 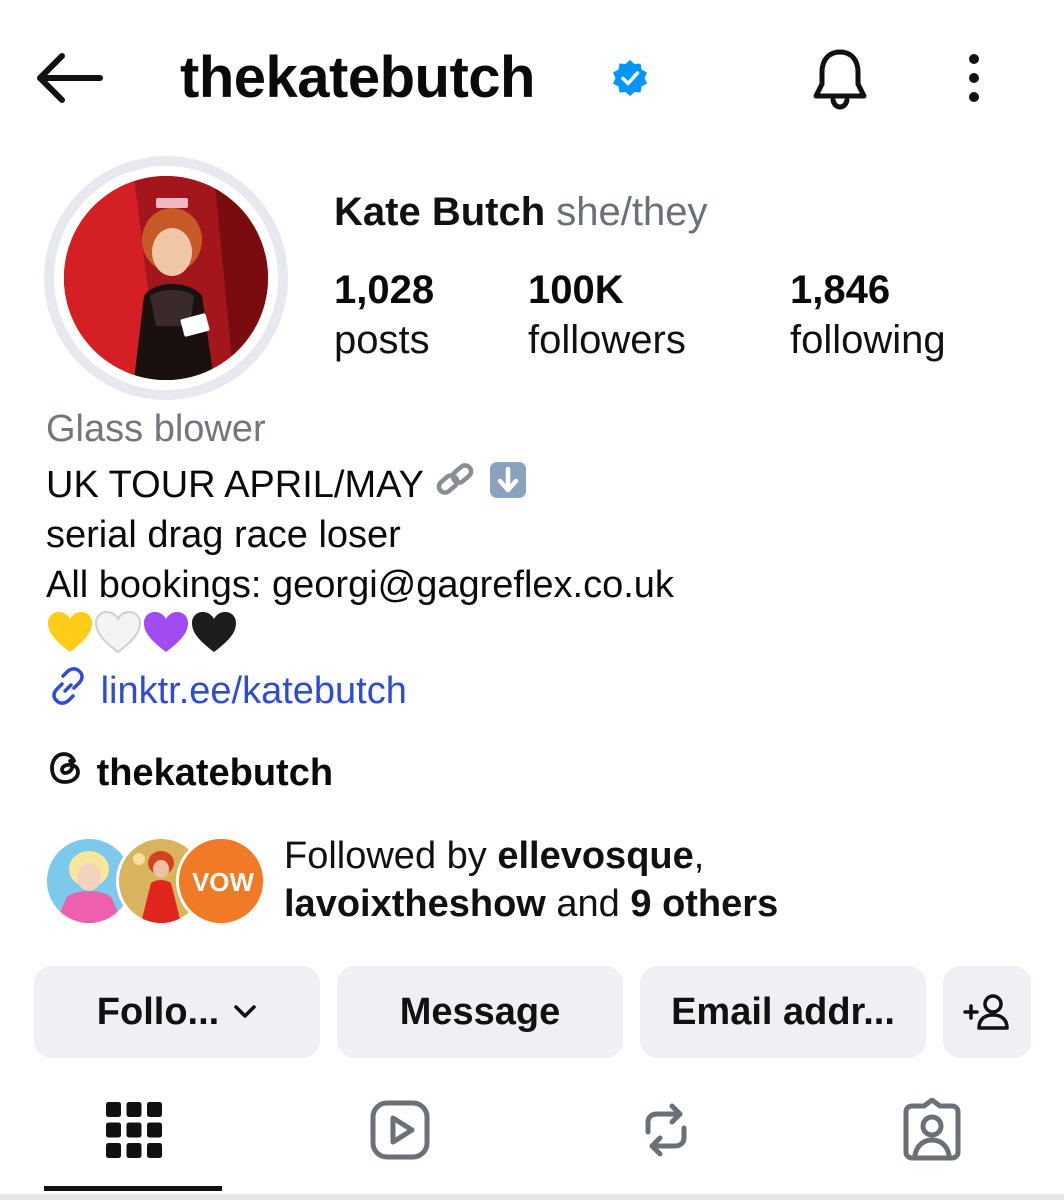 What do you see at coordinates (440, 212) in the screenshot?
I see `display-name: Kate Butch` at bounding box center [440, 212].